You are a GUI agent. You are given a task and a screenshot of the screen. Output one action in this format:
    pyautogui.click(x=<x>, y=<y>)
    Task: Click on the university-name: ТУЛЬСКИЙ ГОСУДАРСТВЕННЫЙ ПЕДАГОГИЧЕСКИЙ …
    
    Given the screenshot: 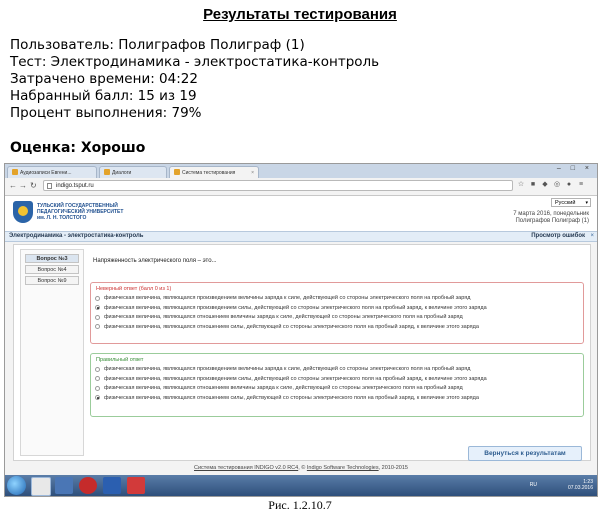 What is the action you would take?
    pyautogui.click(x=80, y=212)
    